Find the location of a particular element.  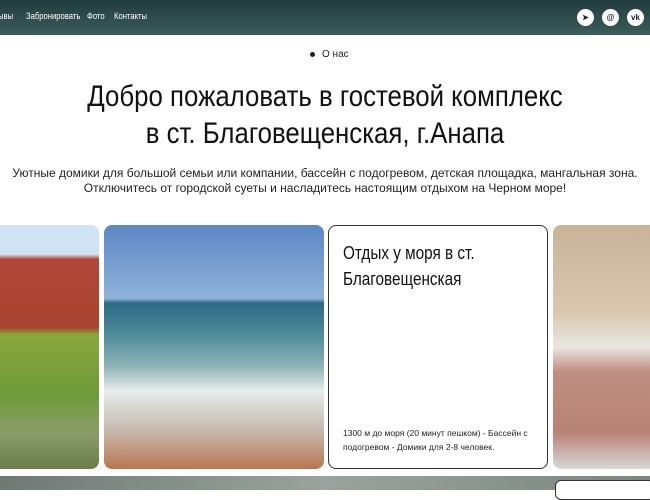

nav-book: Забронировать is located at coordinates (53, 16).